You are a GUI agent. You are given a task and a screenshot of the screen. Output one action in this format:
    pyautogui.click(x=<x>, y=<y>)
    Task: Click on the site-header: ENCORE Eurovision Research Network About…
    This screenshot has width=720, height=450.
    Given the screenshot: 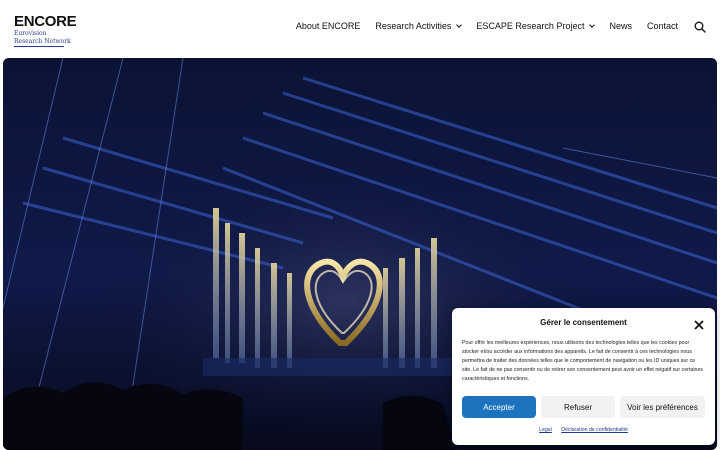 What is the action you would take?
    pyautogui.click(x=360, y=29)
    